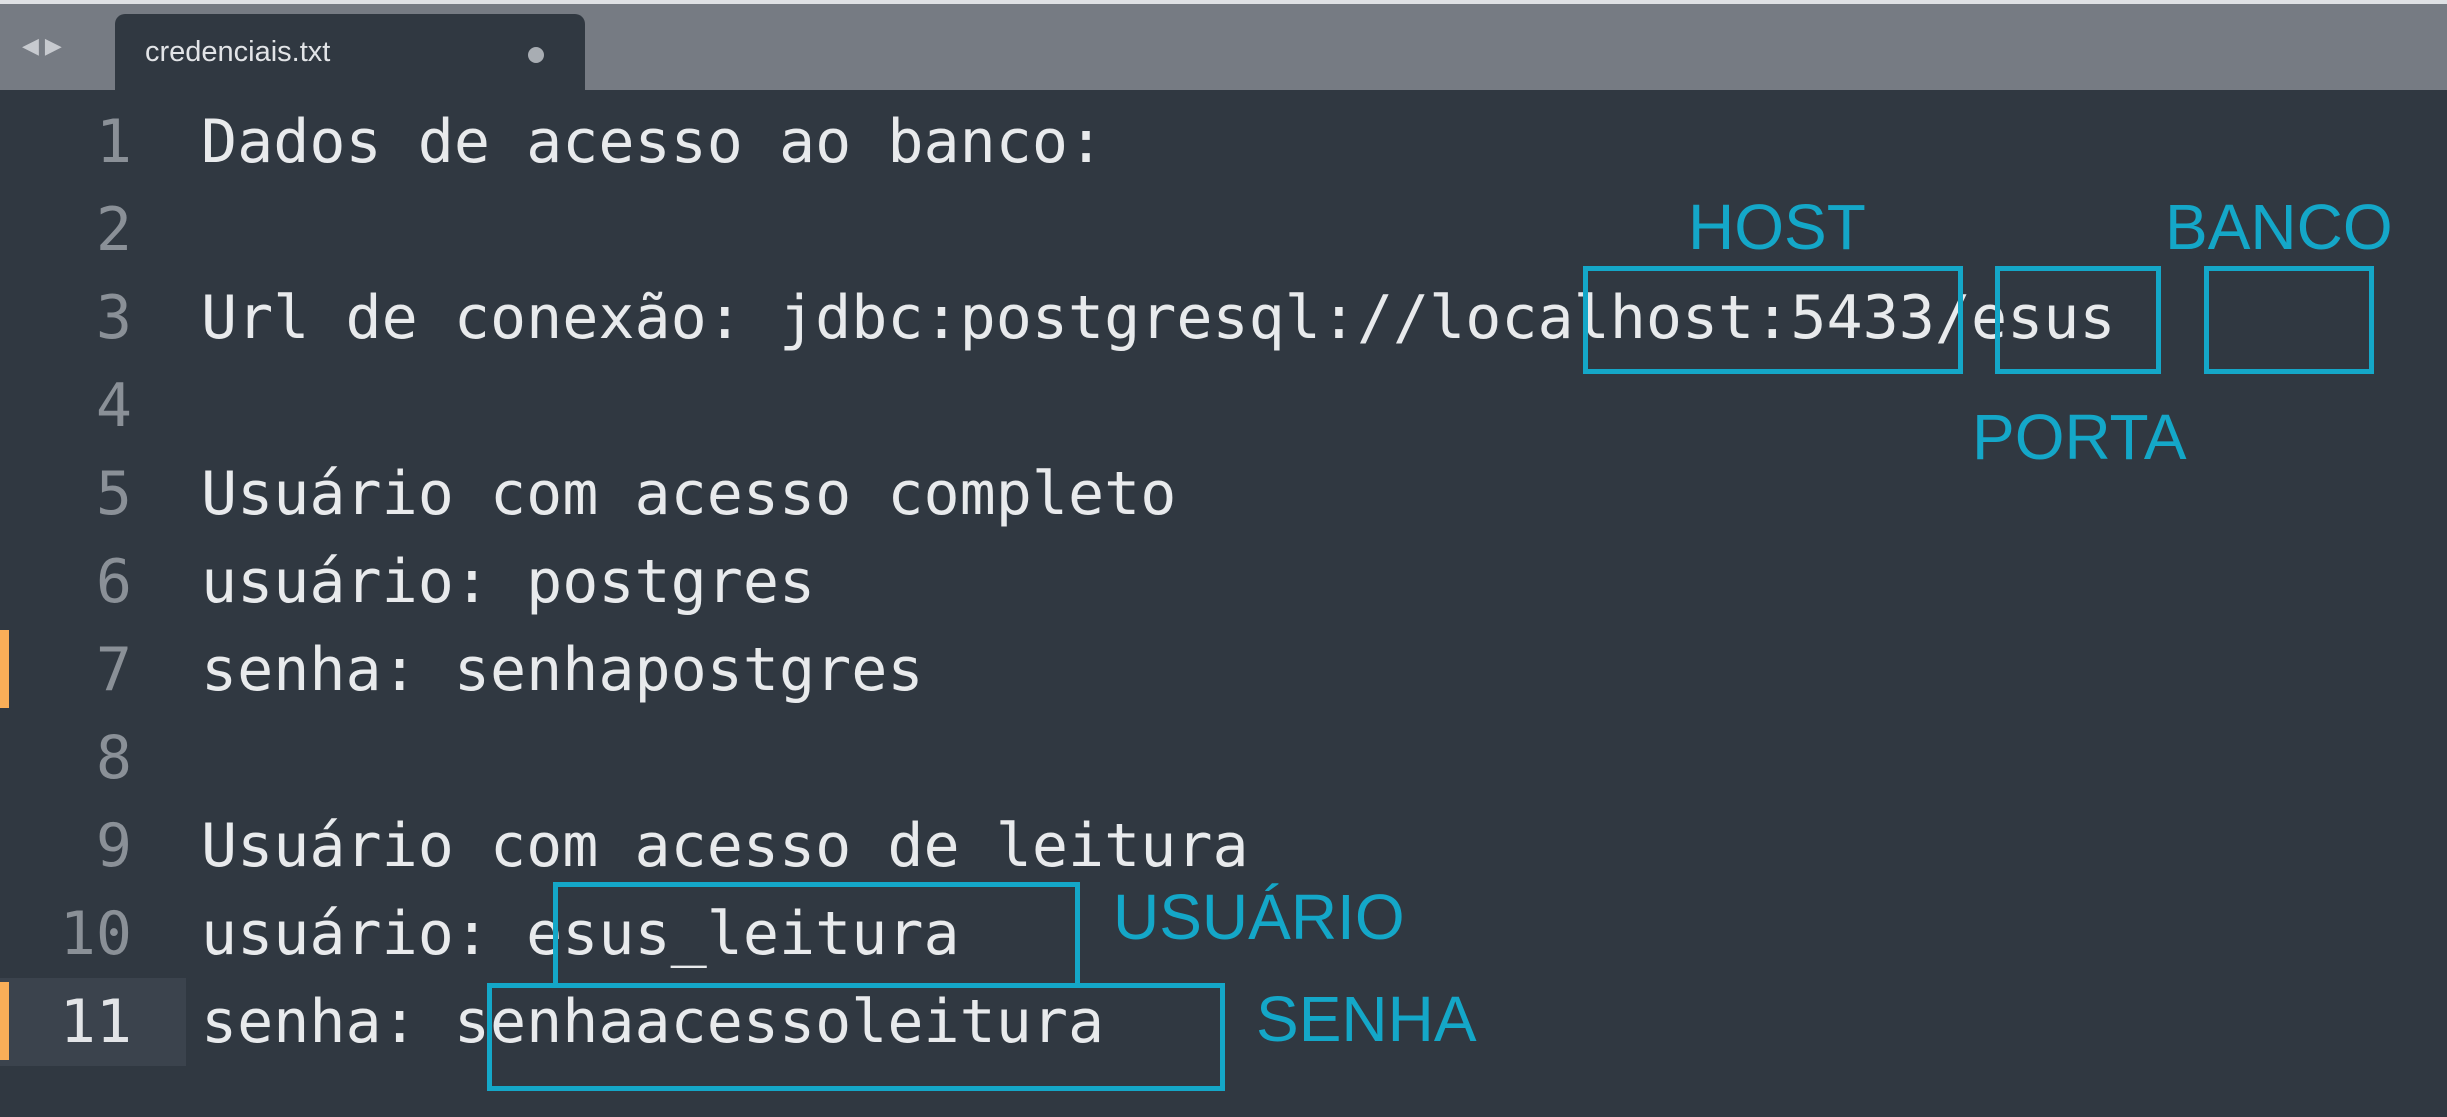 This screenshot has width=2447, height=1117. I want to click on line-text: usuário: postgres, so click(508, 582).